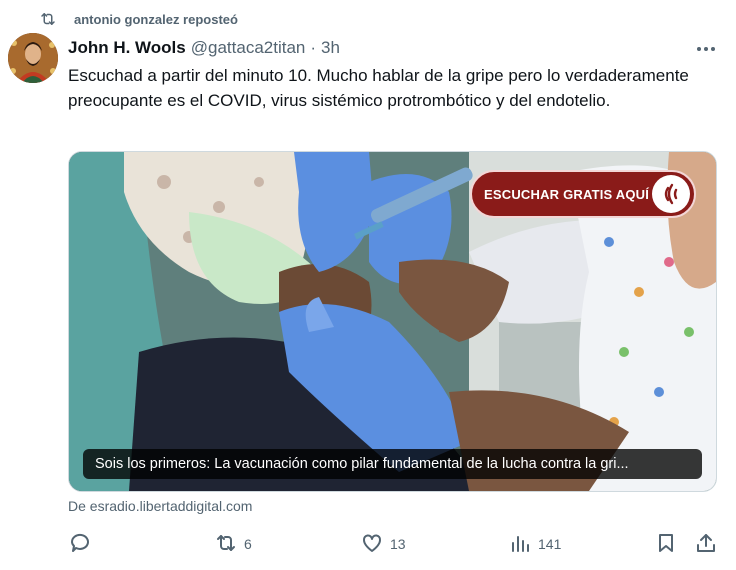  I want to click on author-handle: @gattaca2titan, so click(248, 48).